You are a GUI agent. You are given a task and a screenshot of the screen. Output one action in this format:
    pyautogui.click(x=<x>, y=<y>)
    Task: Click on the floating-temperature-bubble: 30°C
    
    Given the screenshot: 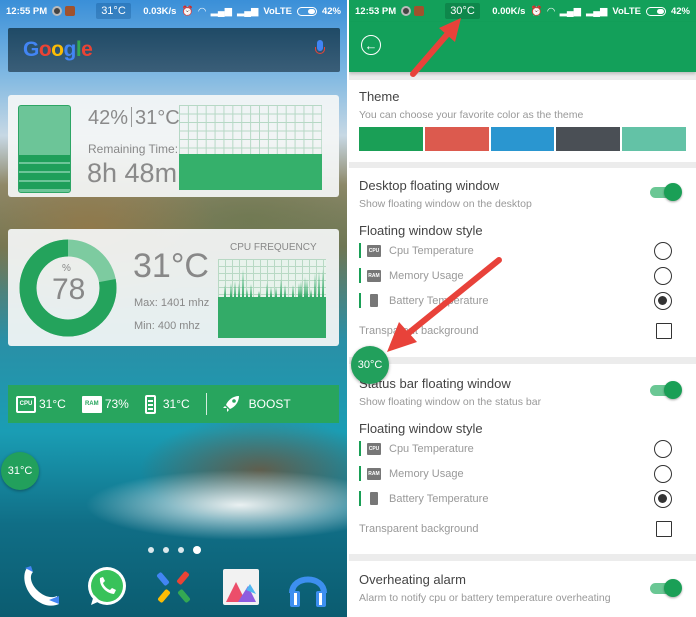 What is the action you would take?
    pyautogui.click(x=370, y=365)
    